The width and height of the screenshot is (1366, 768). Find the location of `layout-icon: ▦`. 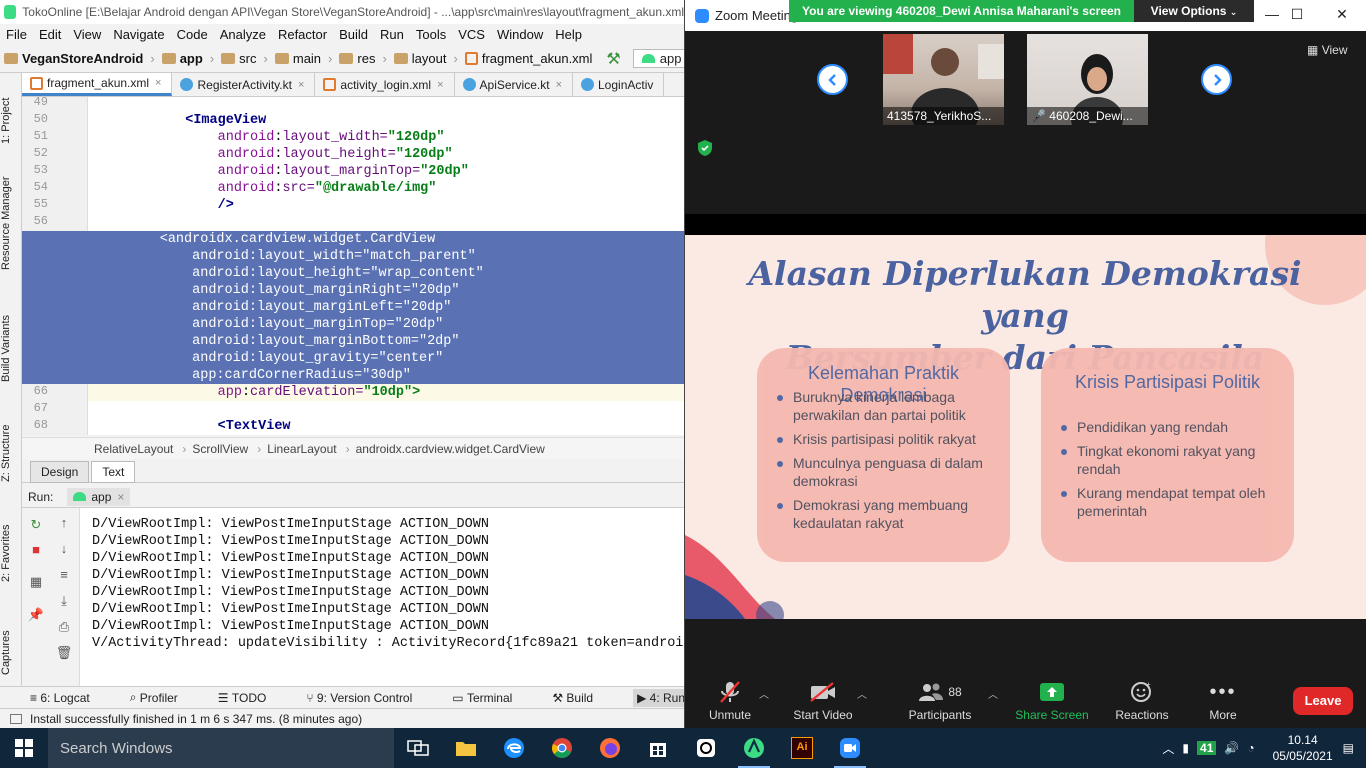

layout-icon: ▦ is located at coordinates (36, 582).